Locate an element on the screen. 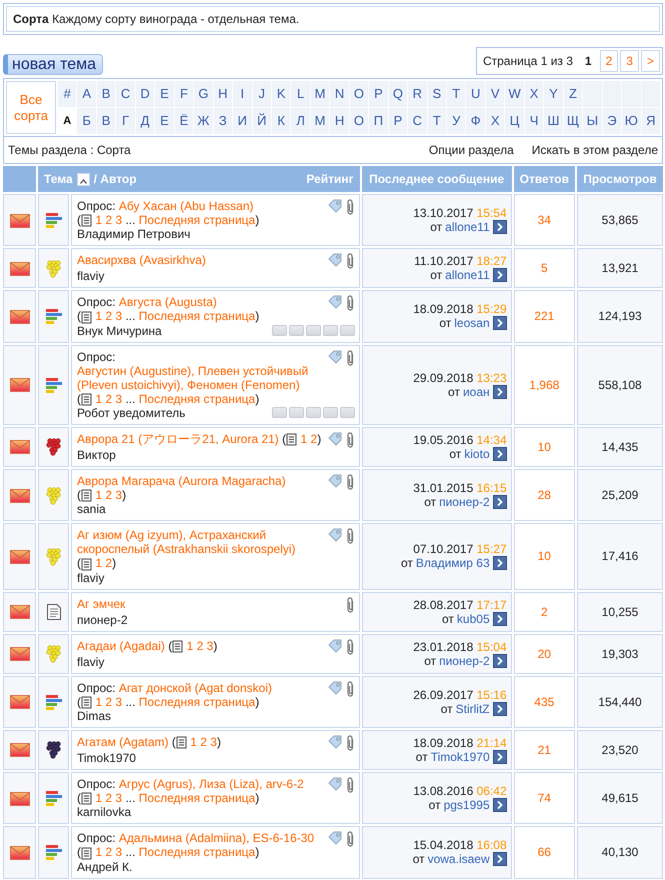 This screenshot has width=665, height=880. letter-link: О is located at coordinates (359, 121).